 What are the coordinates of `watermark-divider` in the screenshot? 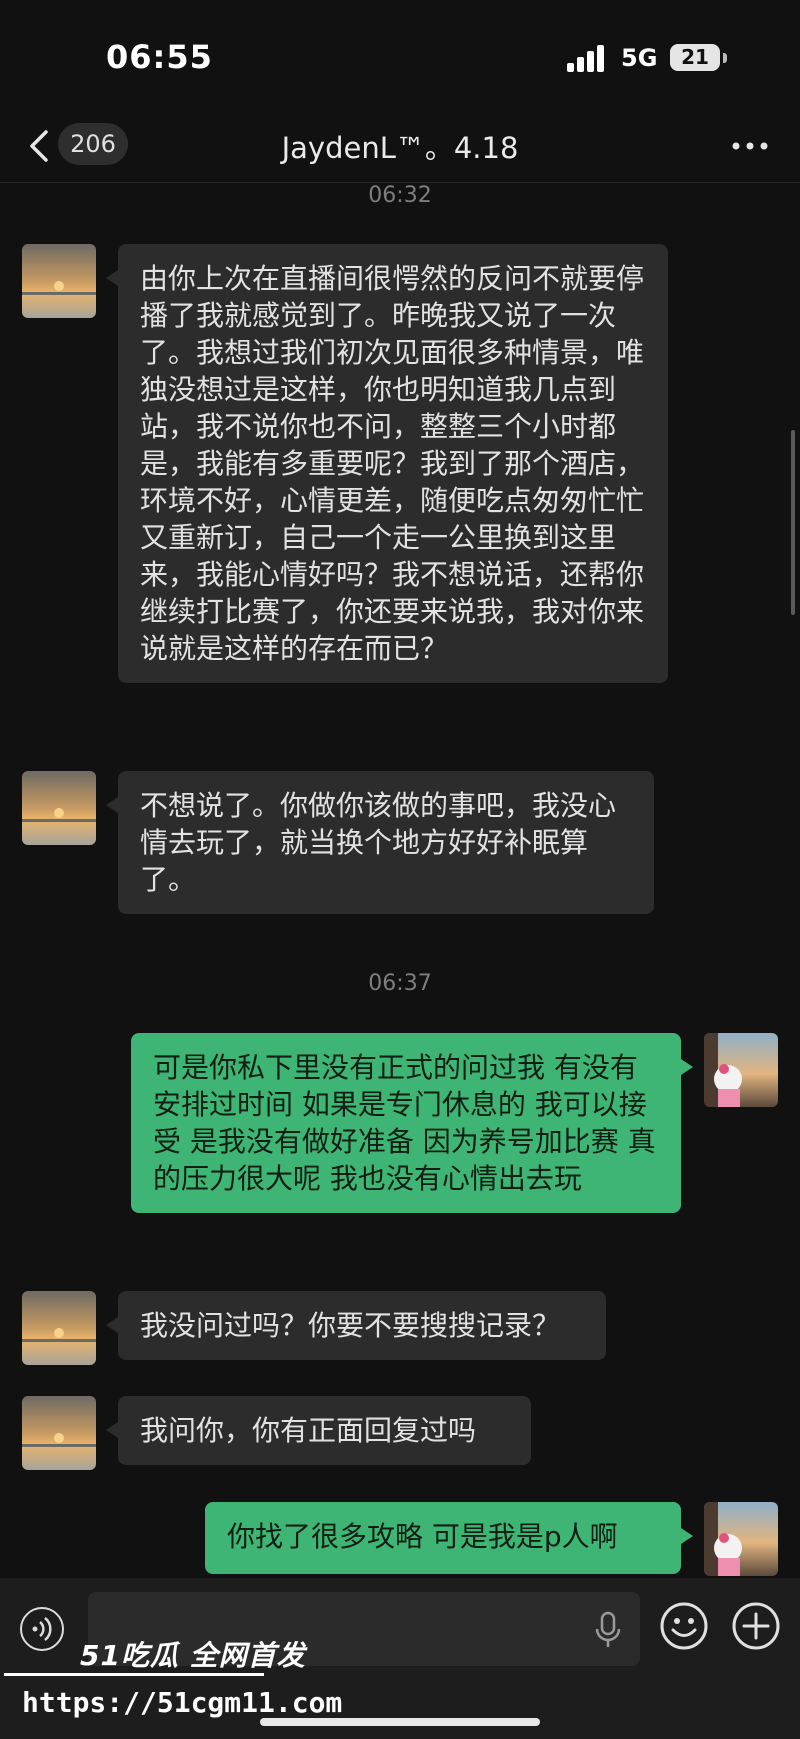 It's located at (134, 1674).